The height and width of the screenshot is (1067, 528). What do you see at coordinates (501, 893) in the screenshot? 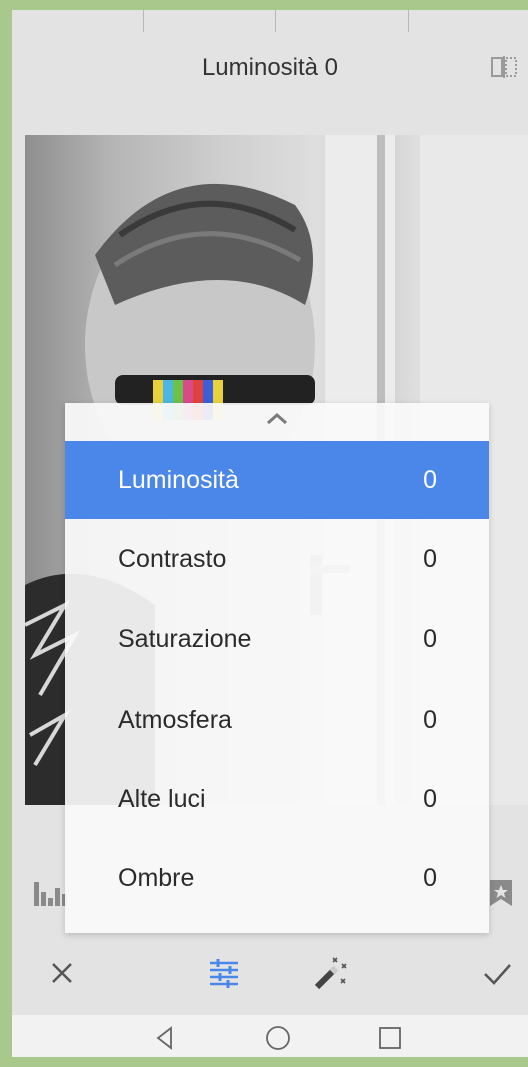
I see `bookmark-star-icon` at bounding box center [501, 893].